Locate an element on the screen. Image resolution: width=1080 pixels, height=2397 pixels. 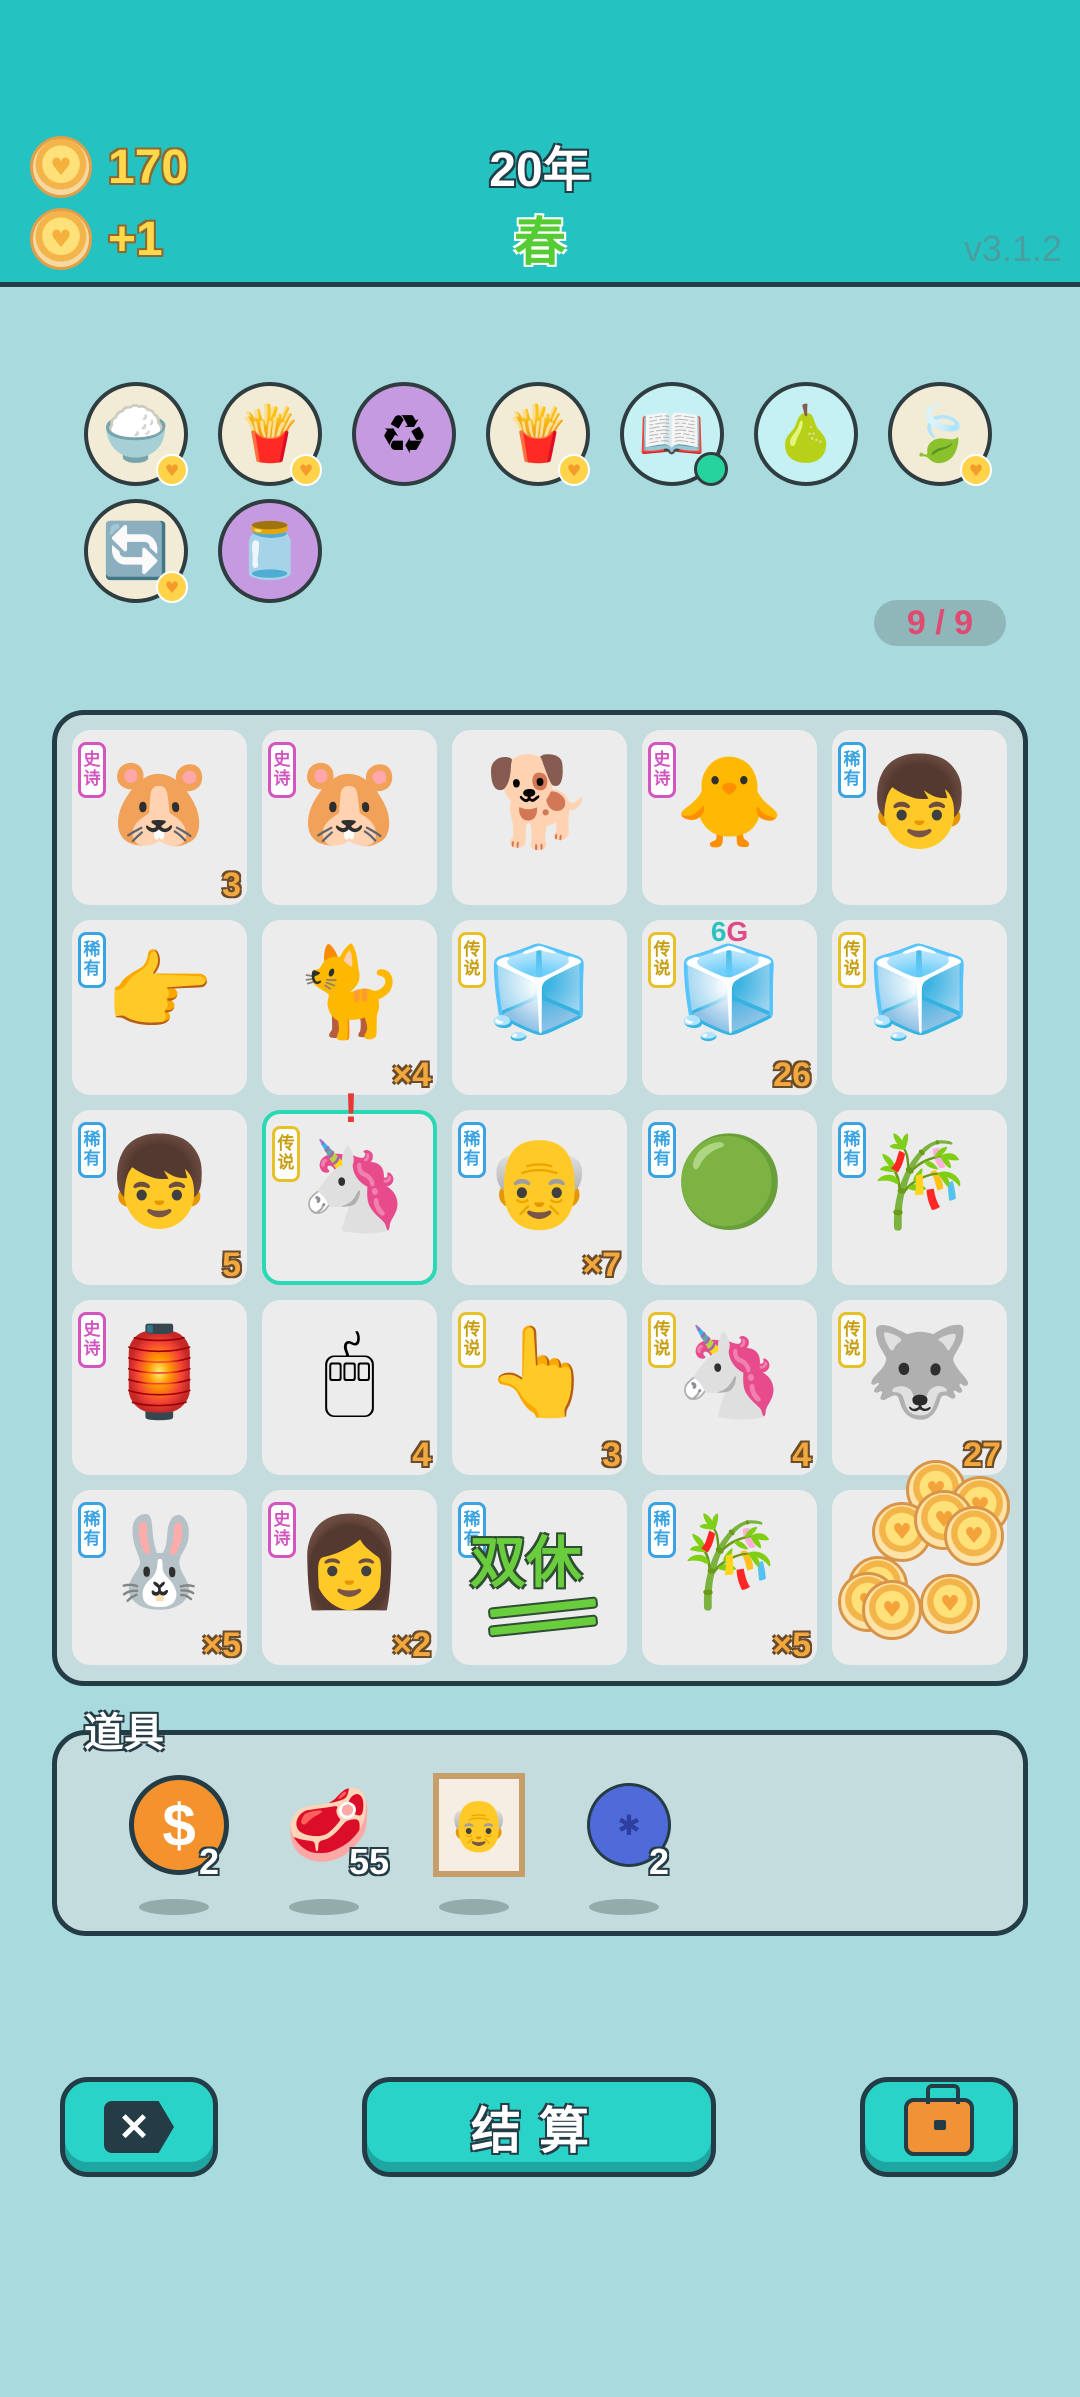
tool-glyph: ♻ is located at coordinates (404, 434).